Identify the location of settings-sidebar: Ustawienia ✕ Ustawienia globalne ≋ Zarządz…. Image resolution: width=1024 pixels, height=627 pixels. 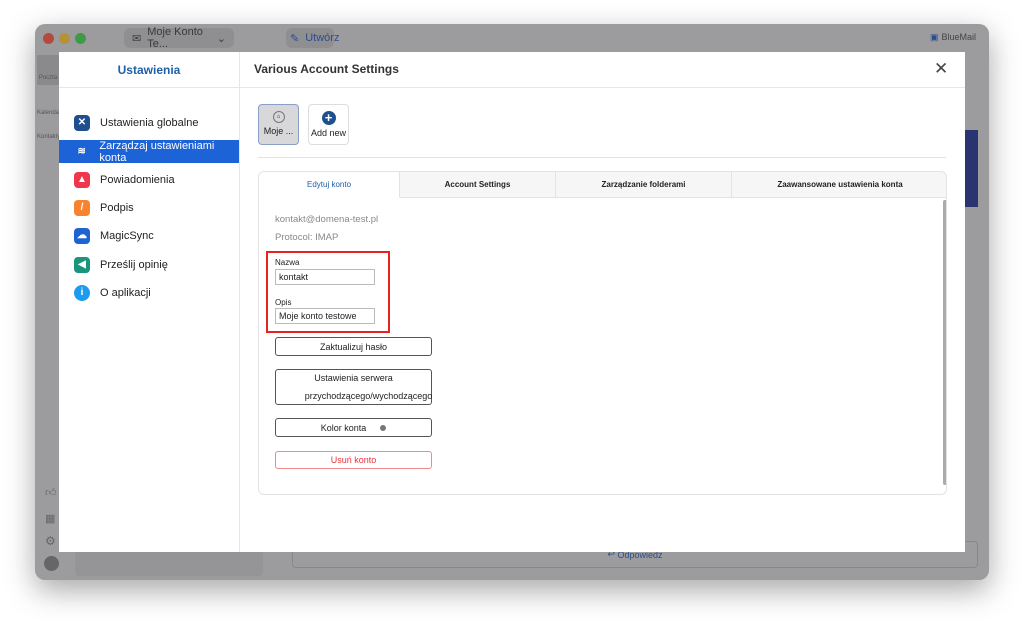
(149, 302).